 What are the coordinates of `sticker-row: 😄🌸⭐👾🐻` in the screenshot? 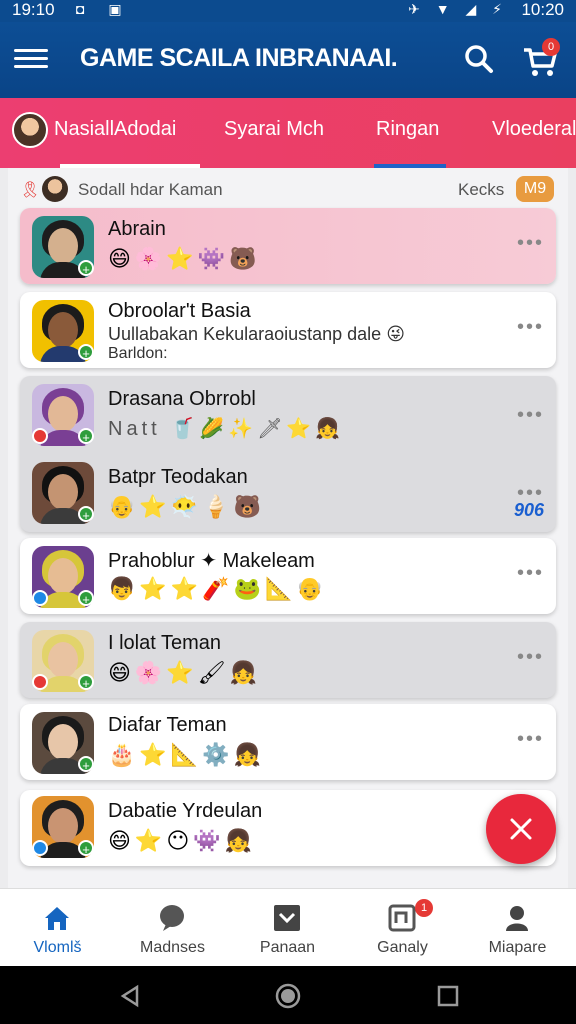 It's located at (184, 258).